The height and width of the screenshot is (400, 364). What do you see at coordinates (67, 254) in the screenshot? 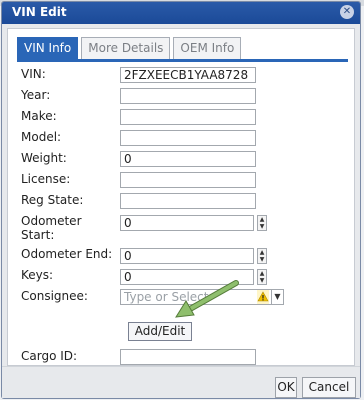
I see `odometer-end-label: Odometer End:` at bounding box center [67, 254].